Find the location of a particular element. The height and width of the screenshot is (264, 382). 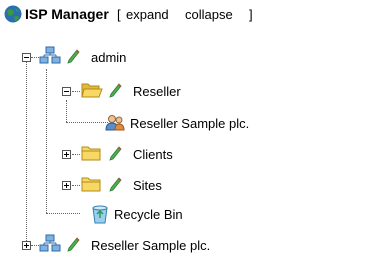

globe-icon is located at coordinates (13, 14).